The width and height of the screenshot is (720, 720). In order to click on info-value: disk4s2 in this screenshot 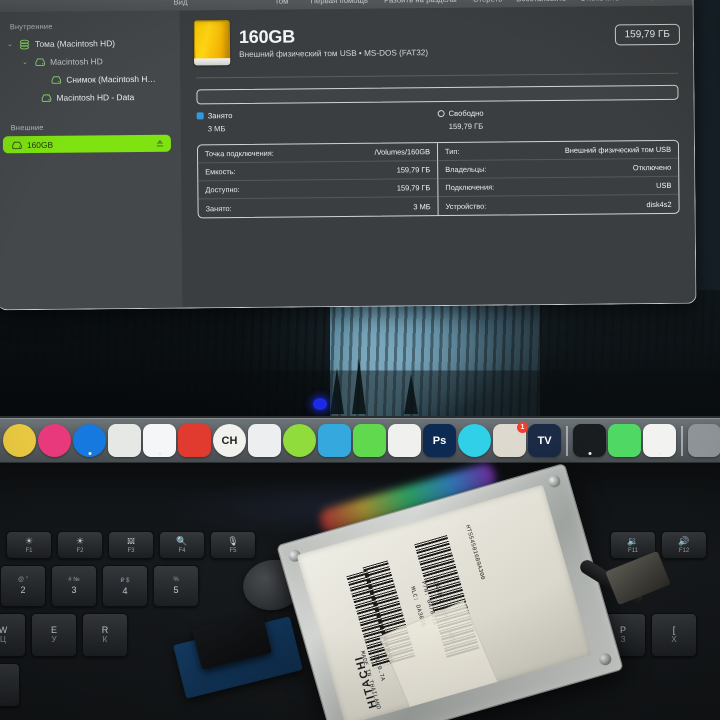, I will do `click(659, 204)`.